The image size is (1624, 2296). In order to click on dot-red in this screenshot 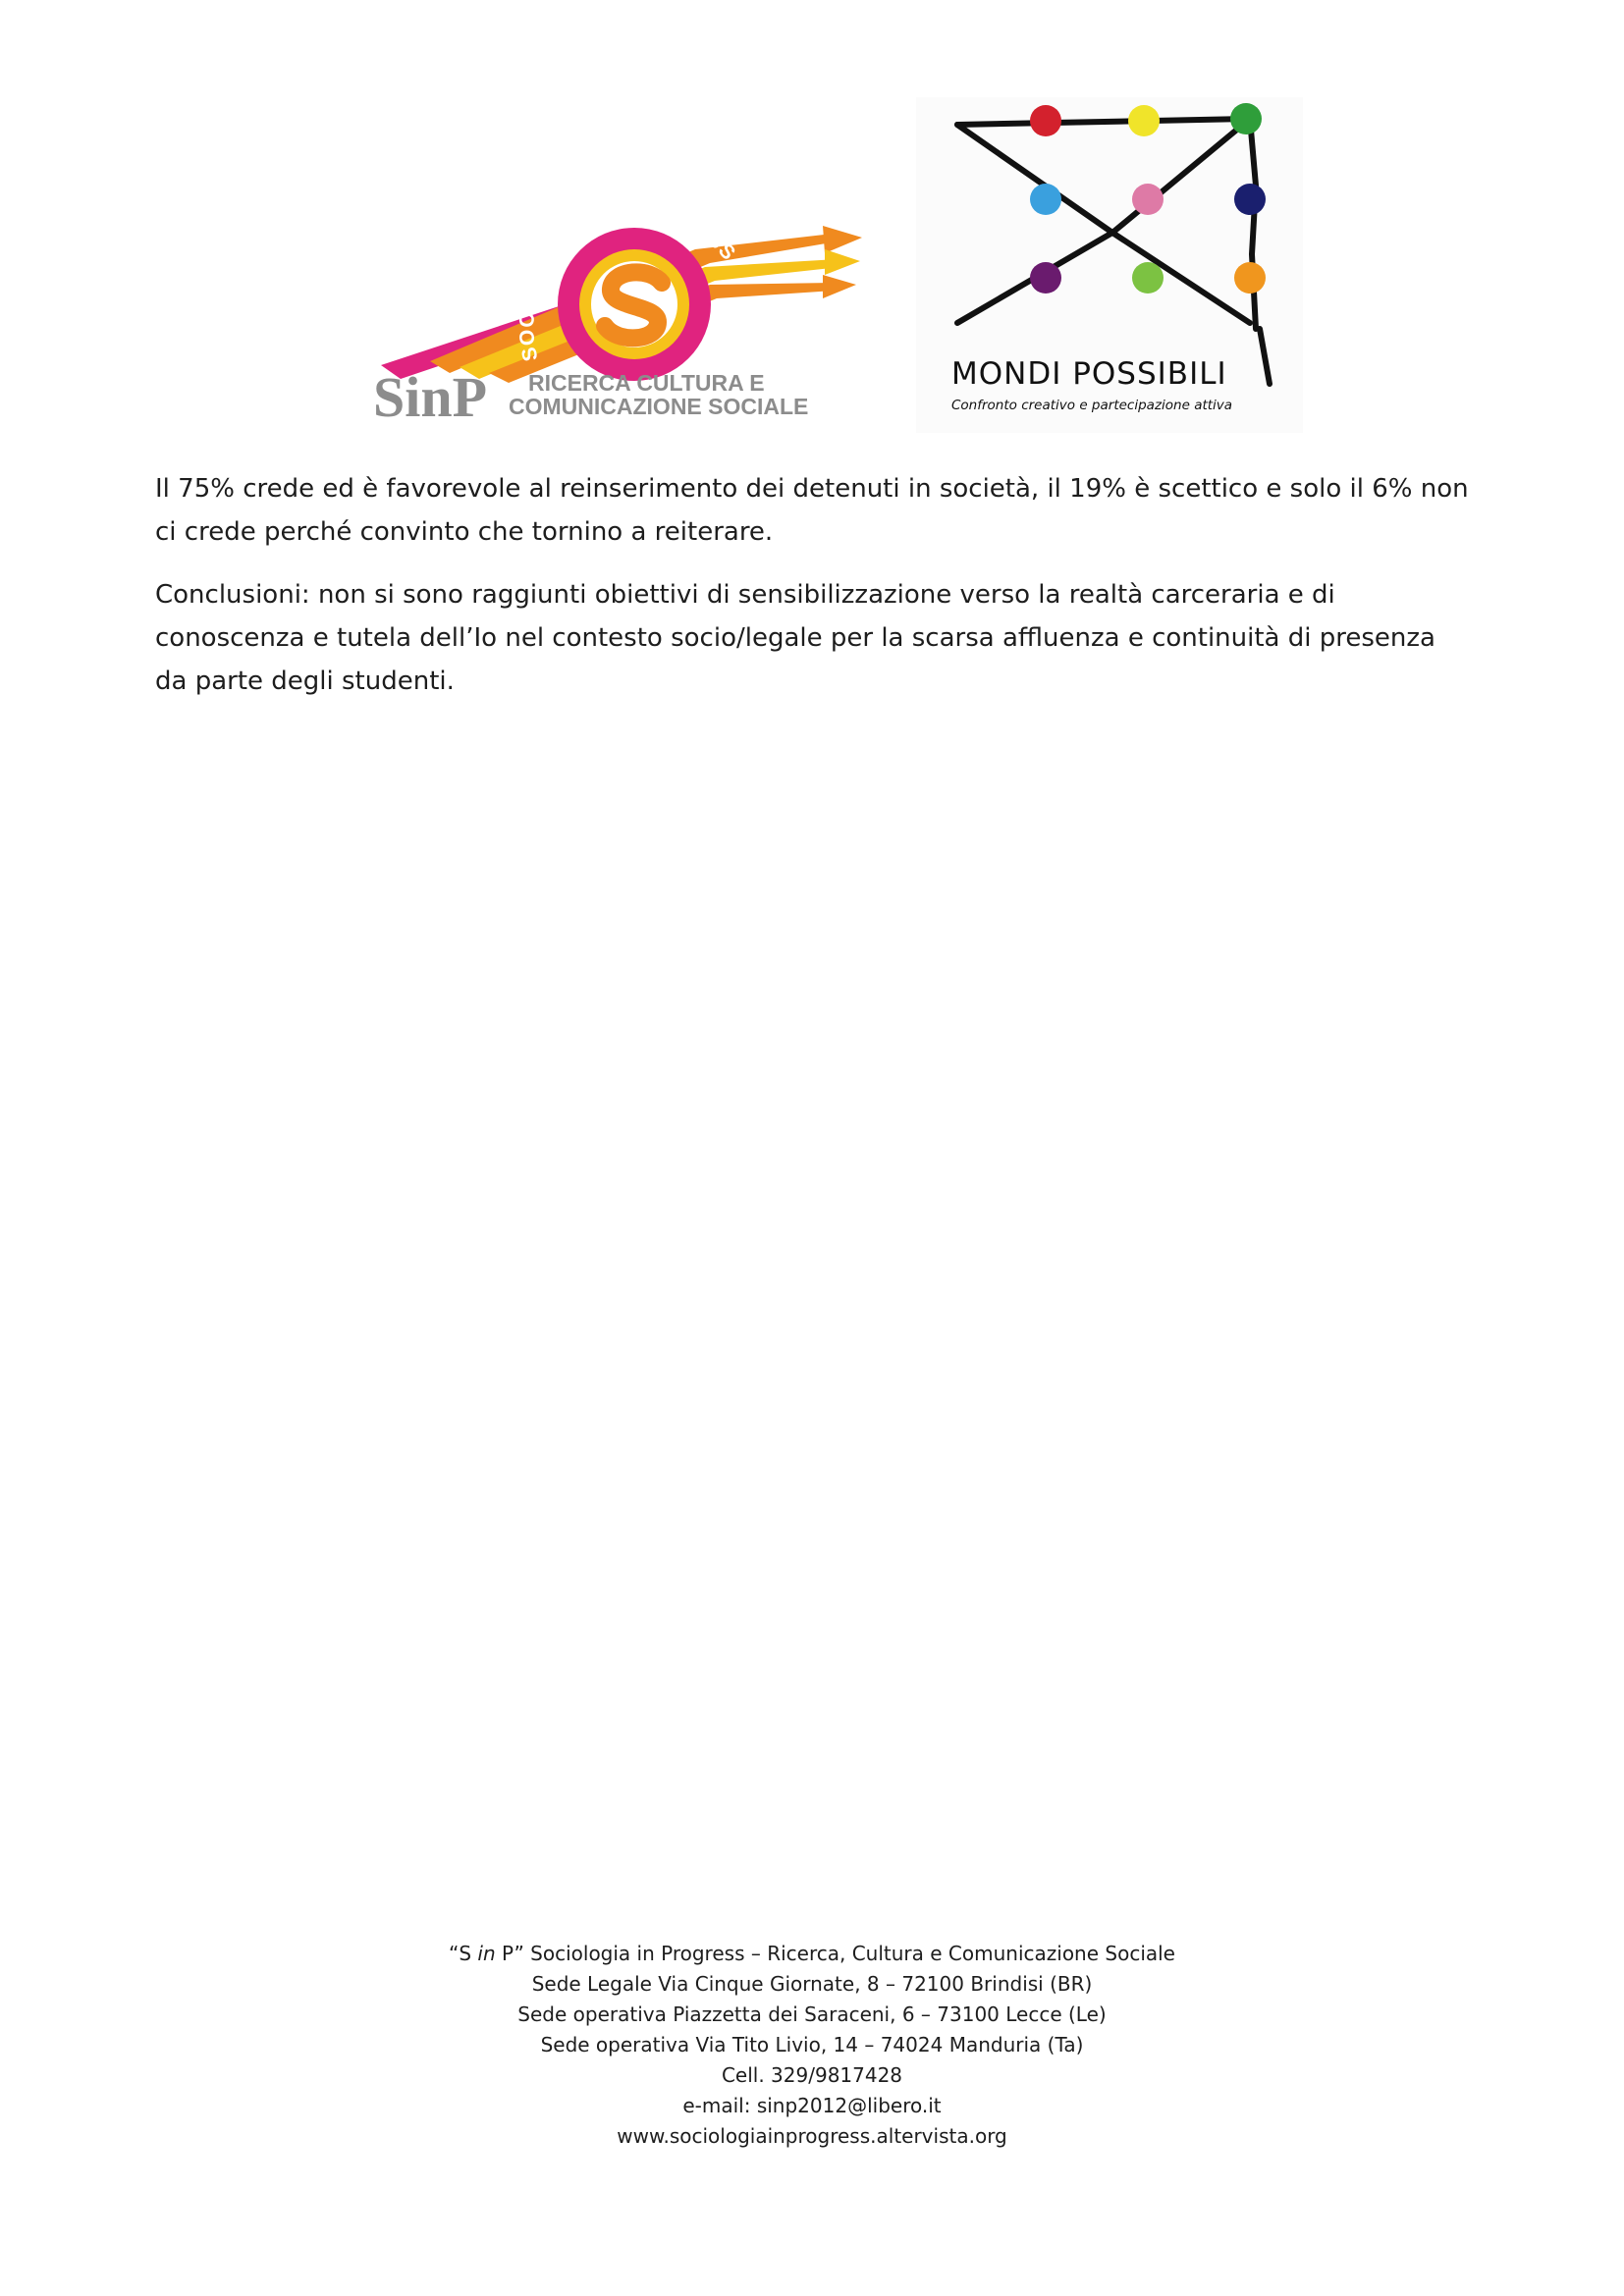, I will do `click(1045, 121)`.